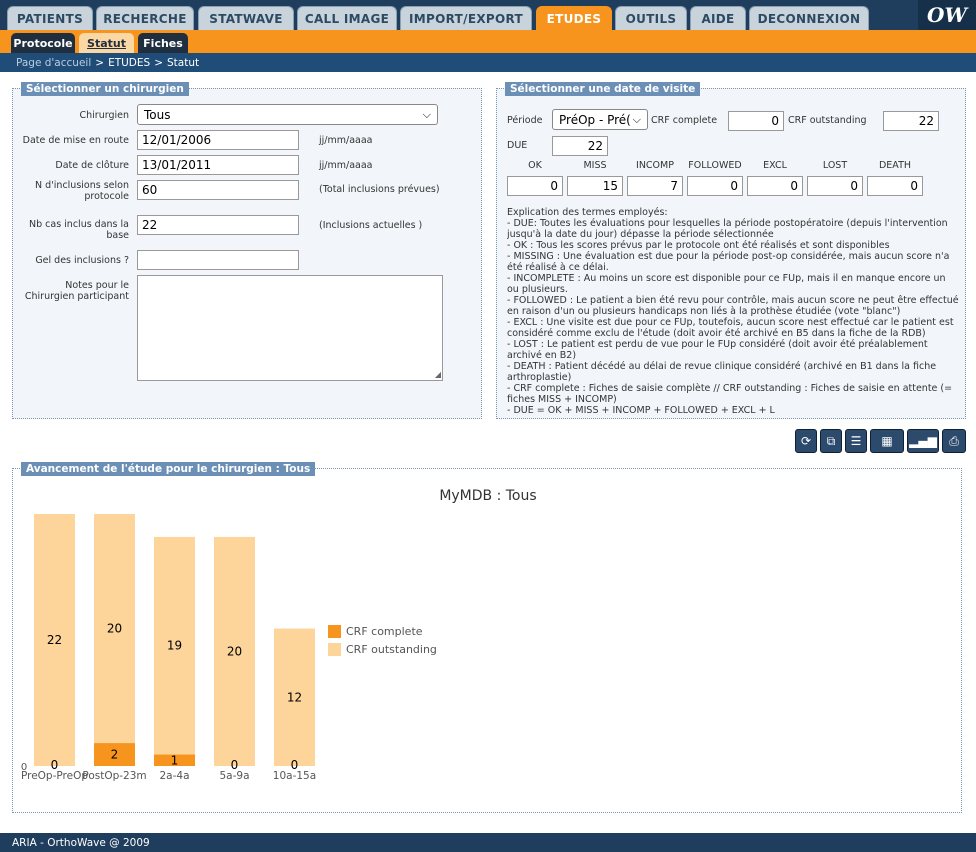 The image size is (976, 852). Describe the element at coordinates (488, 62) in the screenshot. I see `breadcrumb: Page d'accueil > ETUDES > Statut` at that location.